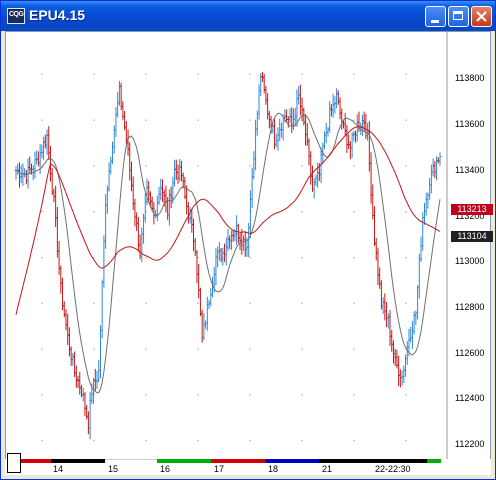  I want to click on price-label: 113600, so click(470, 124).